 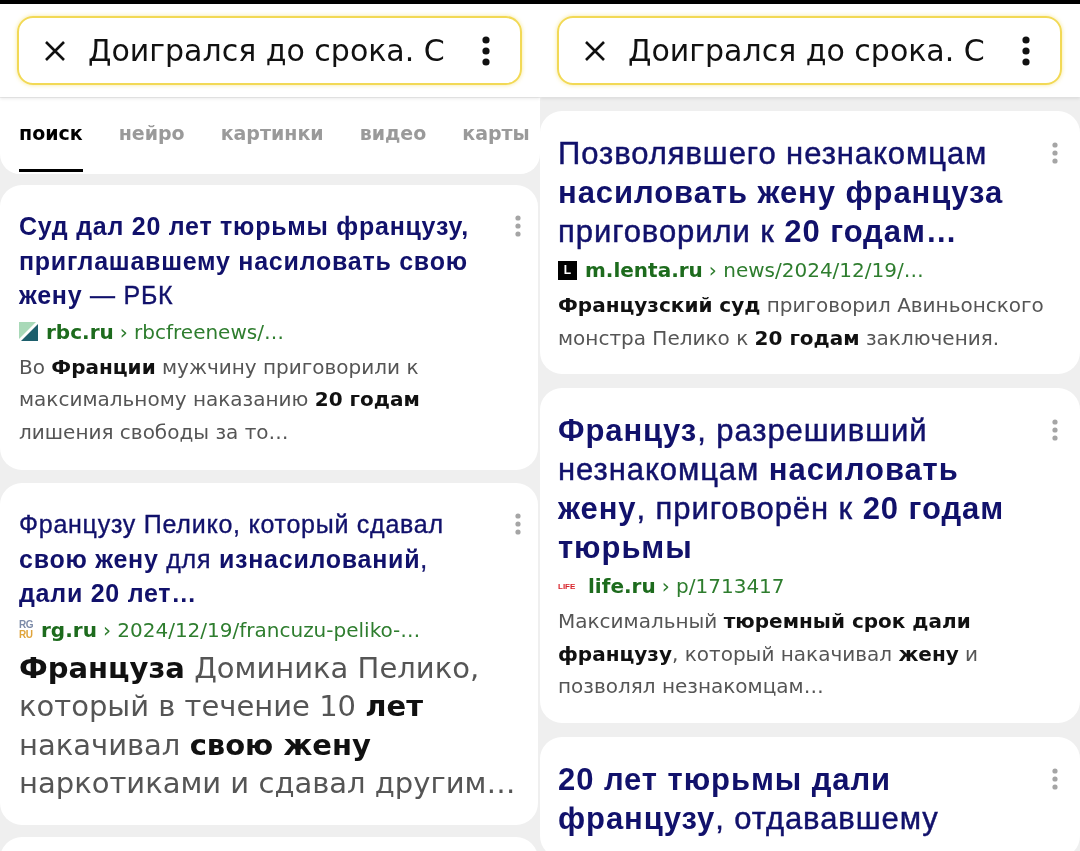 What do you see at coordinates (26, 629) in the screenshot?
I see `site-logo: RG RU` at bounding box center [26, 629].